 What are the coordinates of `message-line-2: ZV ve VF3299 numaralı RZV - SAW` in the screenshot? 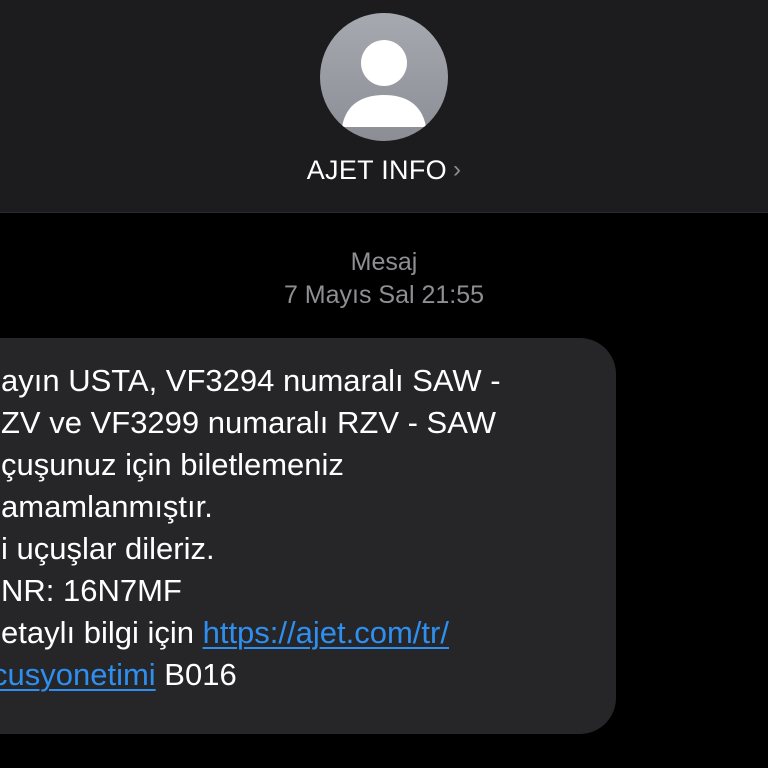 It's located at (249, 422).